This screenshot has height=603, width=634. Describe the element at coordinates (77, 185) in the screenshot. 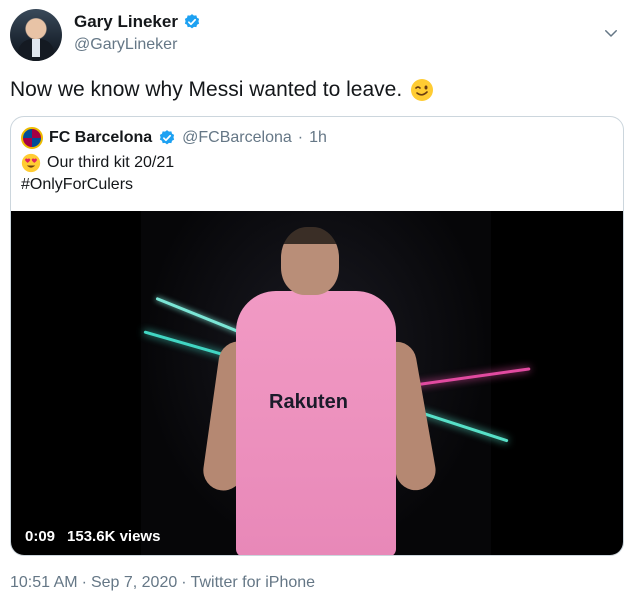

I see `hashtag-link: #OnlyForCulers` at that location.